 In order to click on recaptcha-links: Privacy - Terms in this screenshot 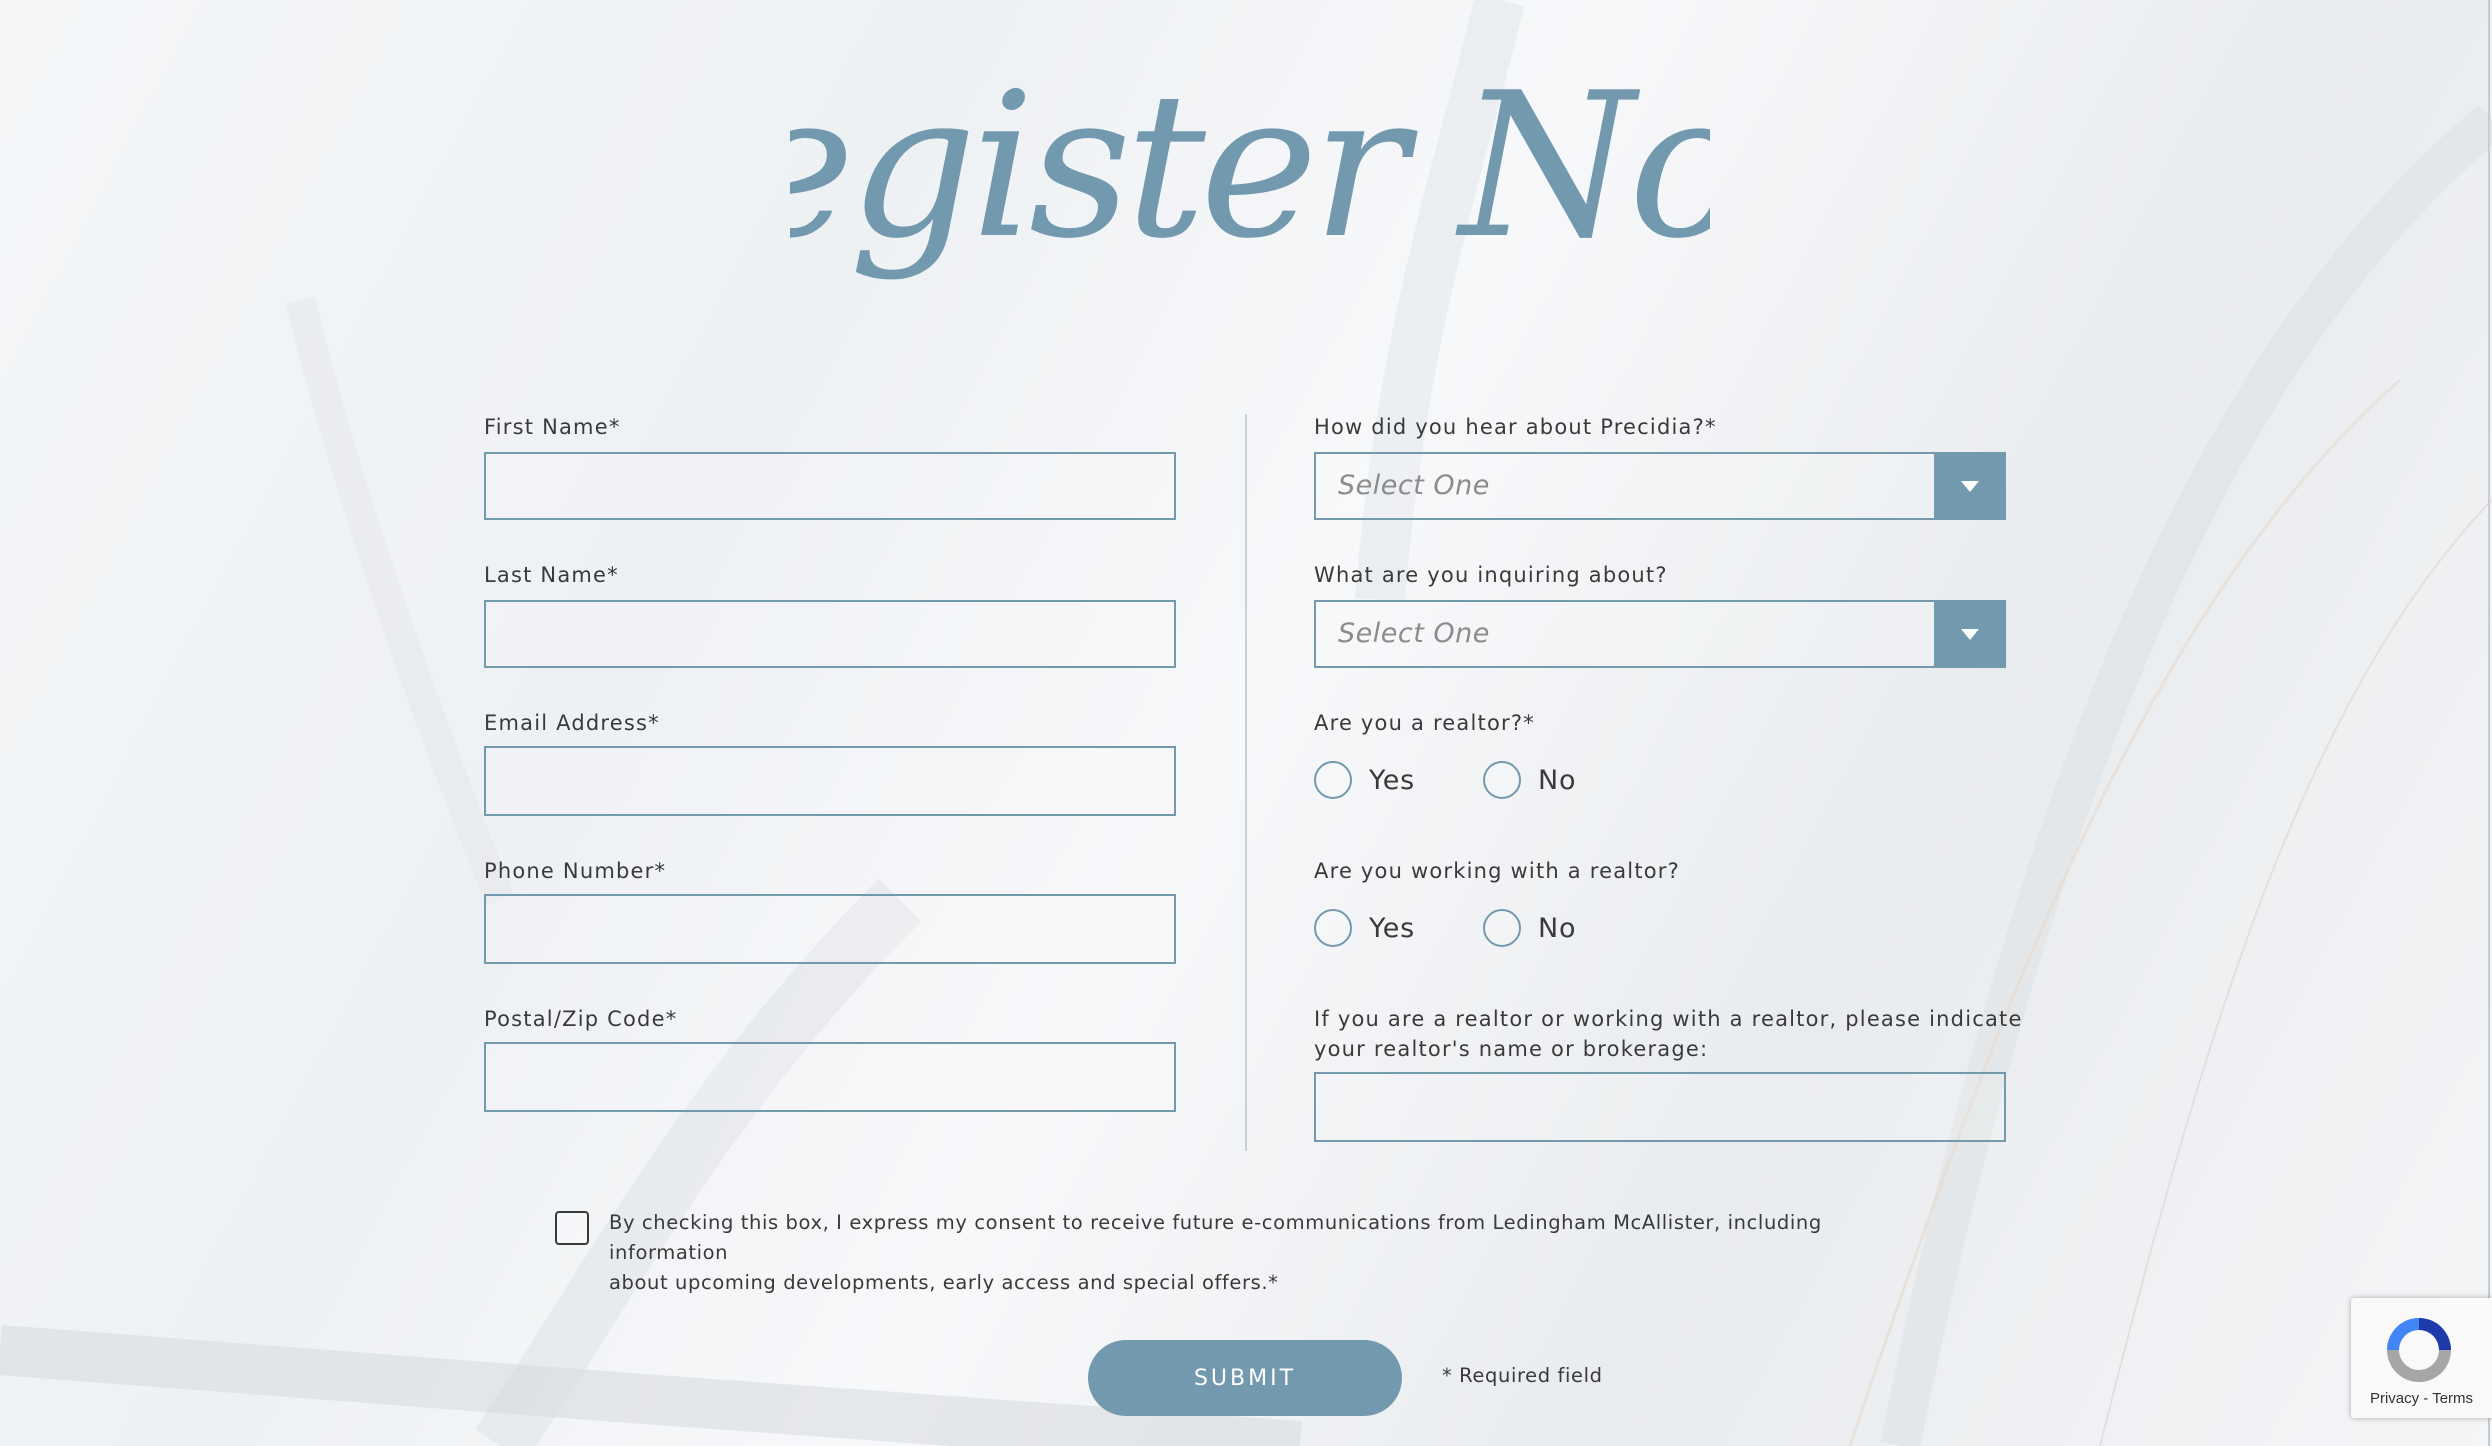, I will do `click(2421, 1398)`.